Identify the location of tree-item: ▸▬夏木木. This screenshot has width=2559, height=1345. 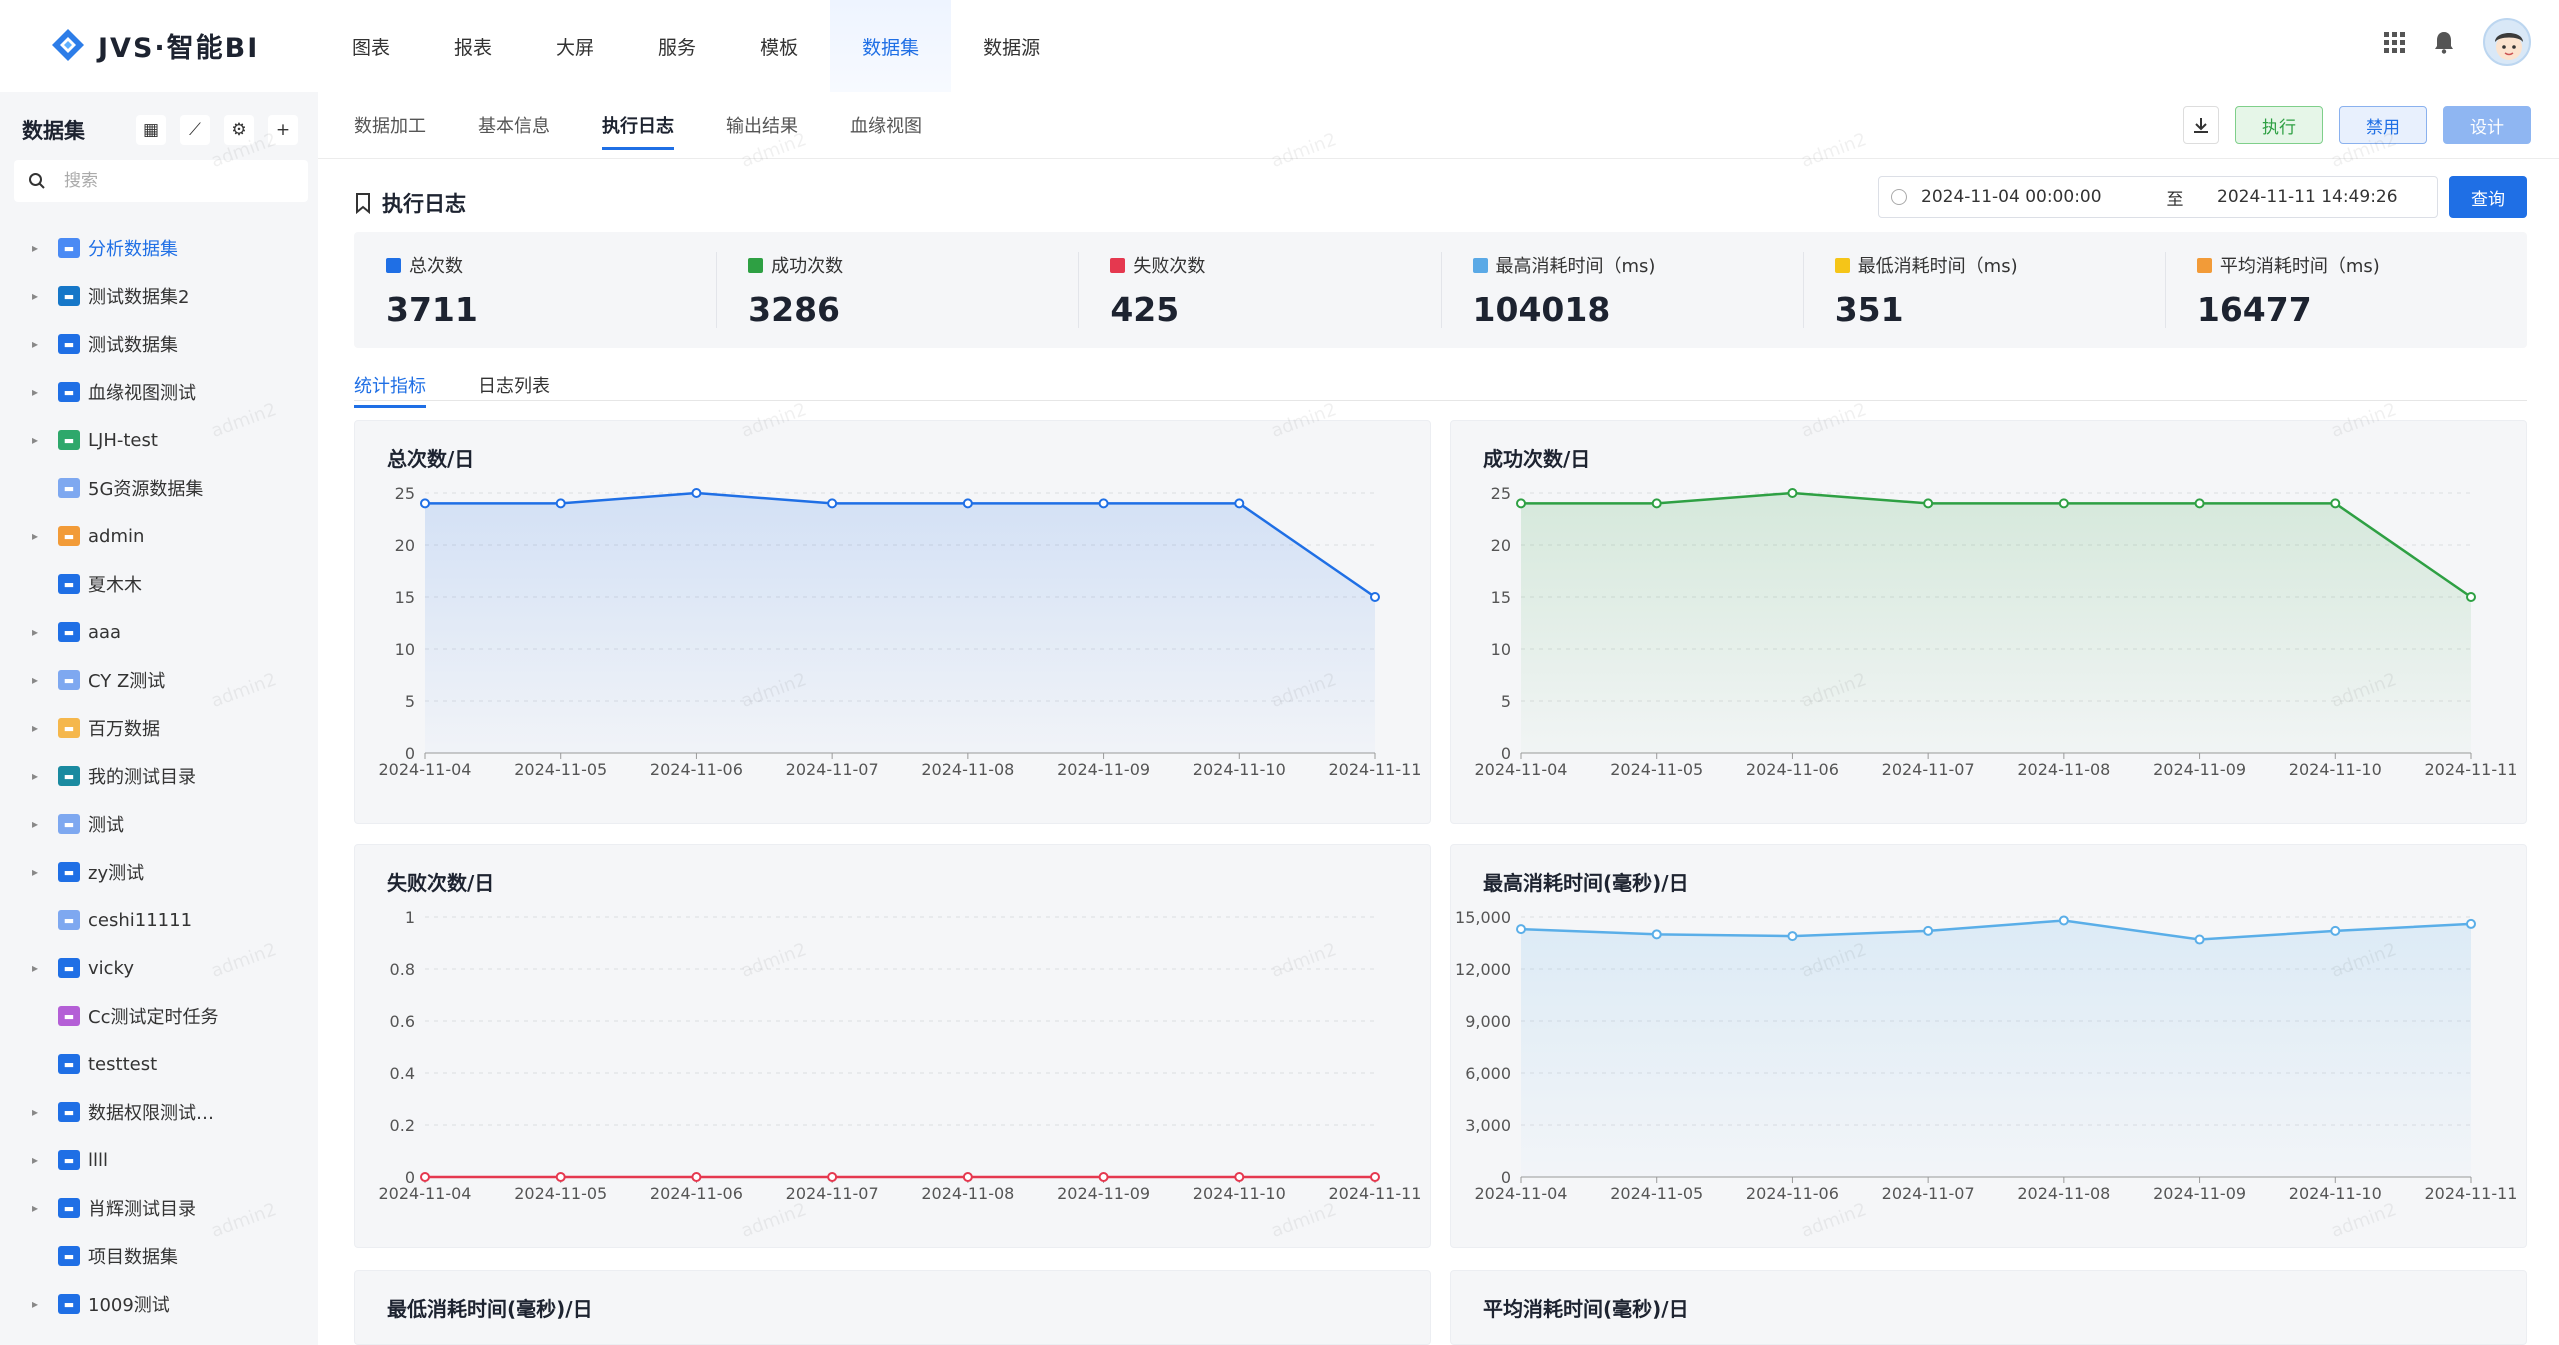
(159, 584).